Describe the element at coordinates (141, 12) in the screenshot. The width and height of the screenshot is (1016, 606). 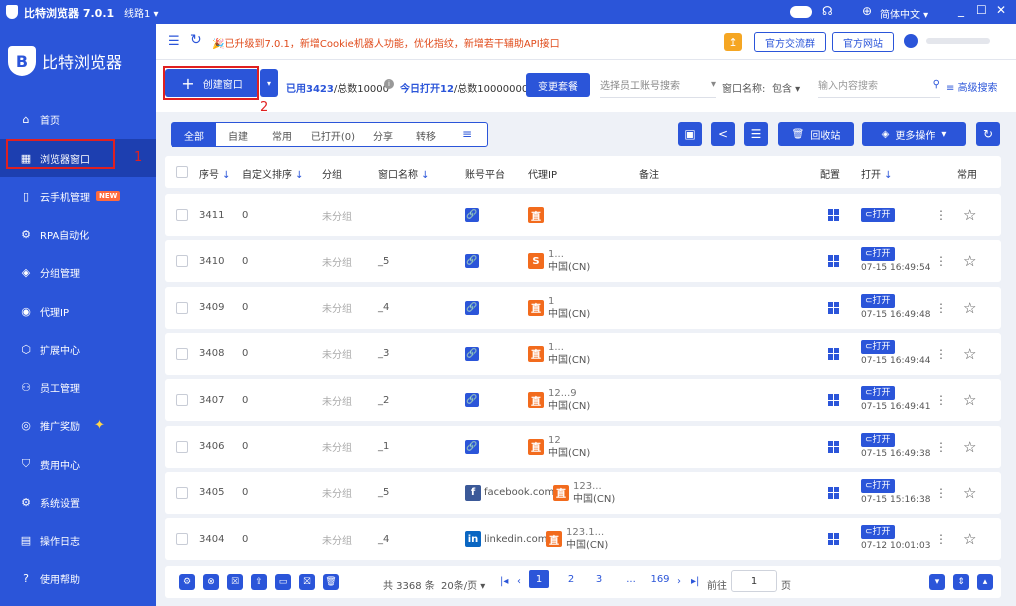
I see `line-selector: 线路1 ▾` at that location.